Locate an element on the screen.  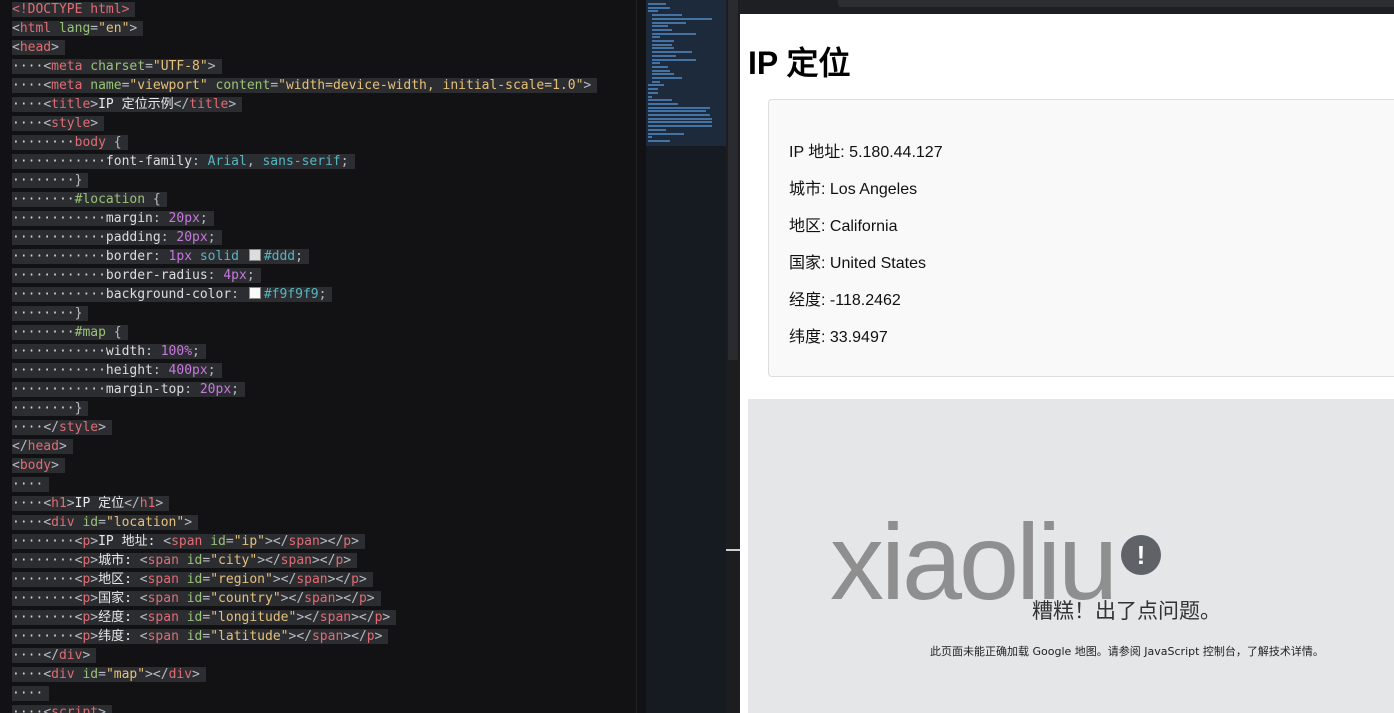
code-line-text: ····<title>IP 定位示例</title> is located at coordinates (127, 104).